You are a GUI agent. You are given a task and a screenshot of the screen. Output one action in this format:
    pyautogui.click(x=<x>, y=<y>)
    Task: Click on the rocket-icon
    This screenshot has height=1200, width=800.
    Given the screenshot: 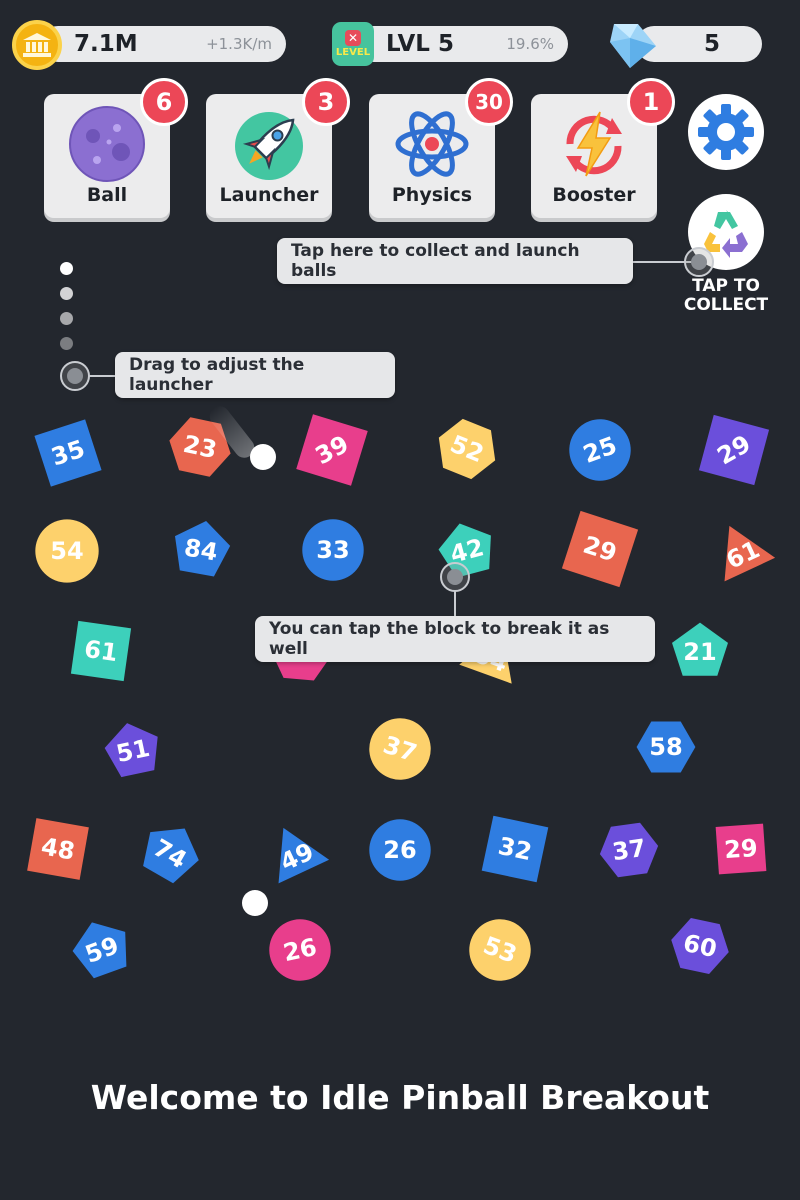 What is the action you would take?
    pyautogui.click(x=269, y=146)
    